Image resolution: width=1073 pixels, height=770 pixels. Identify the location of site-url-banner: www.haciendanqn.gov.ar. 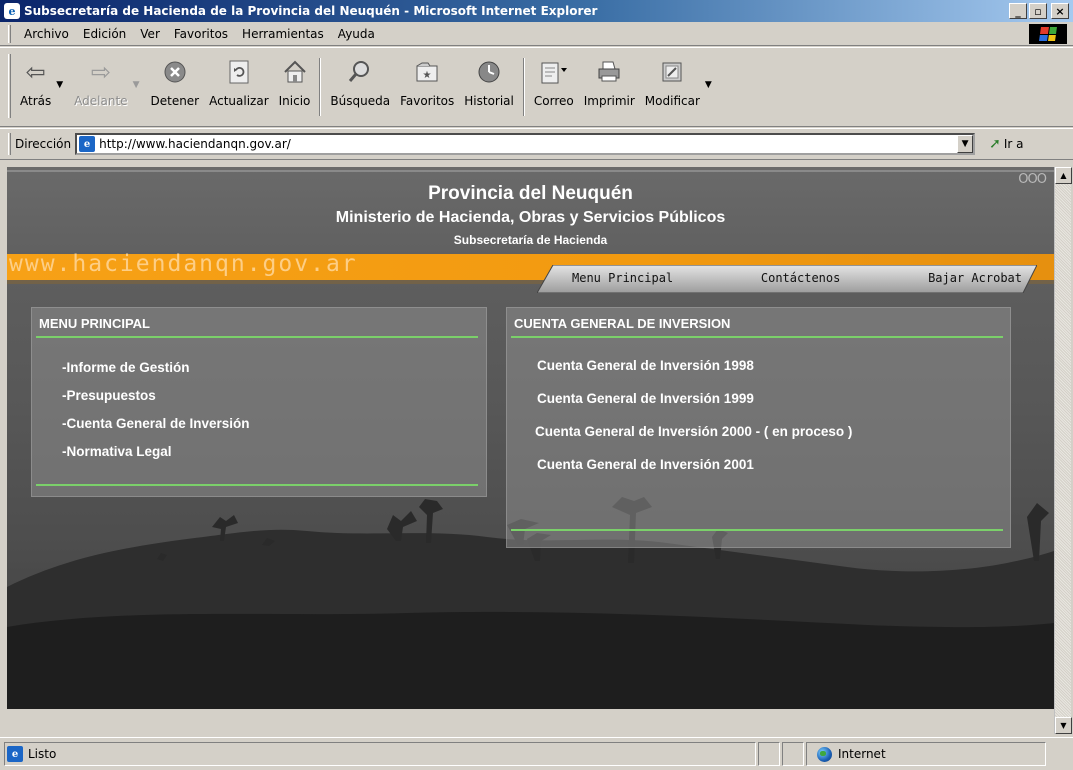
(183, 264).